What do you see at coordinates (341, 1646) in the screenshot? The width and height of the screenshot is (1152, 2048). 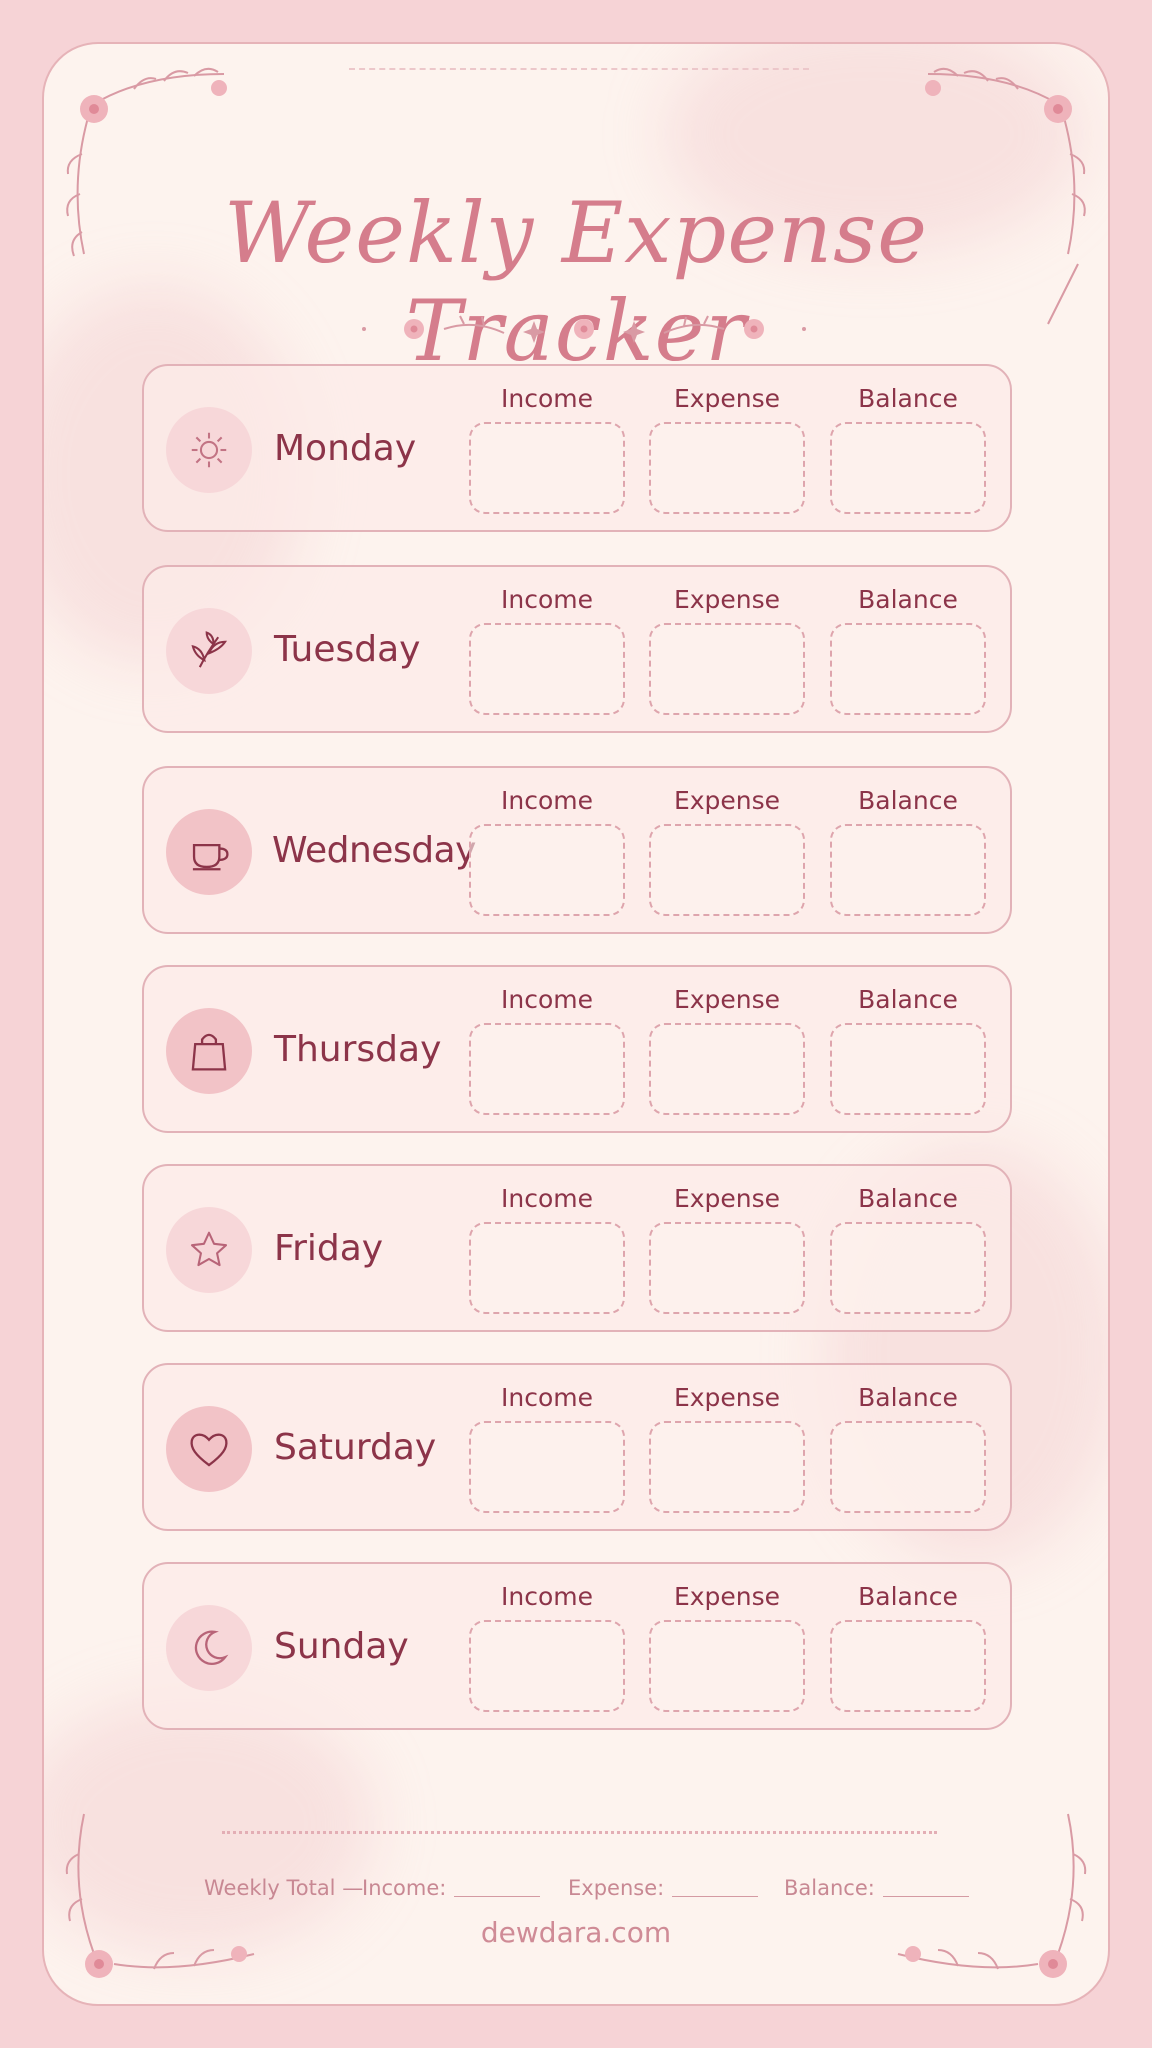 I see `day-name: Sunday` at bounding box center [341, 1646].